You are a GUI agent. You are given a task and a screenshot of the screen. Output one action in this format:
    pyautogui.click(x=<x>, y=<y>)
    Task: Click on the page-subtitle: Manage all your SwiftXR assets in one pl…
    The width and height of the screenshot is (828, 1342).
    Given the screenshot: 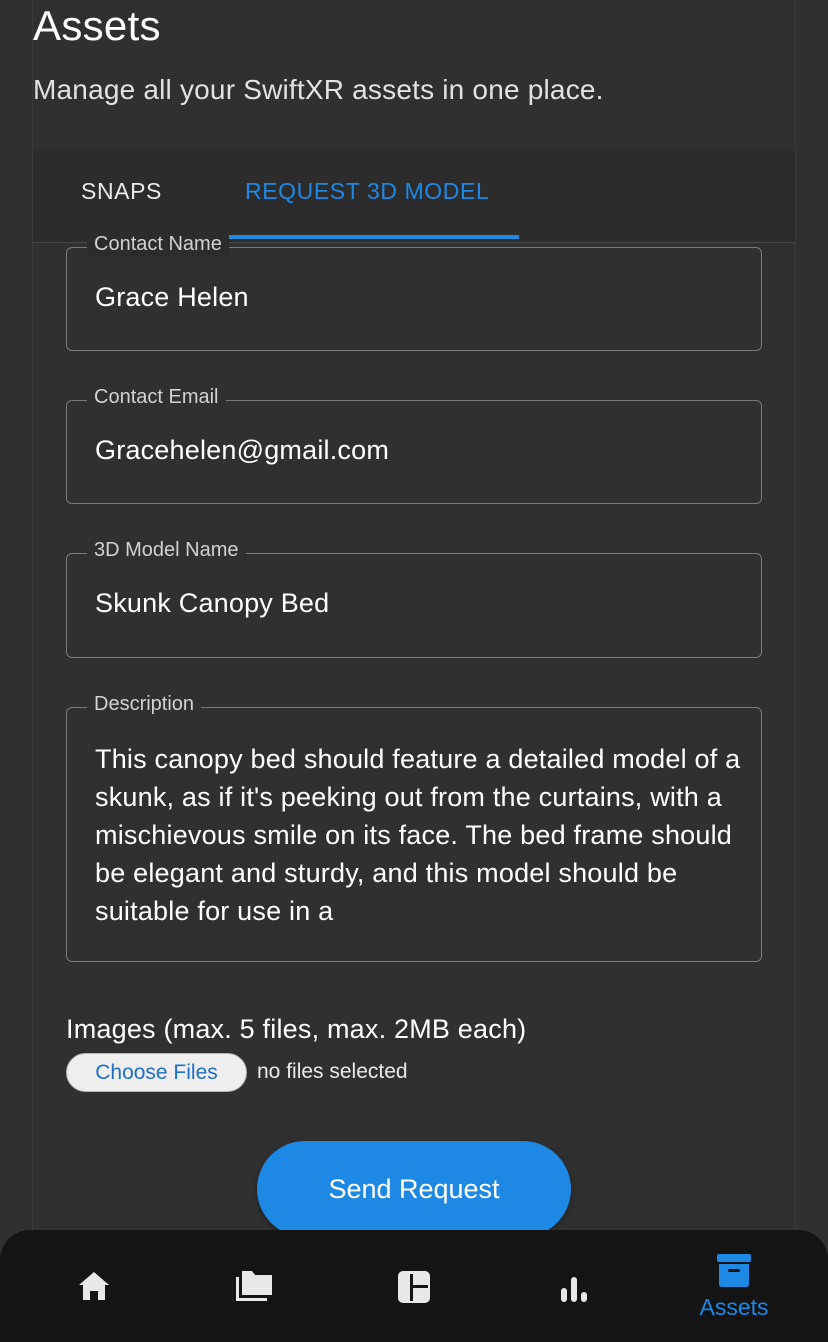 What is the action you would take?
    pyautogui.click(x=318, y=89)
    